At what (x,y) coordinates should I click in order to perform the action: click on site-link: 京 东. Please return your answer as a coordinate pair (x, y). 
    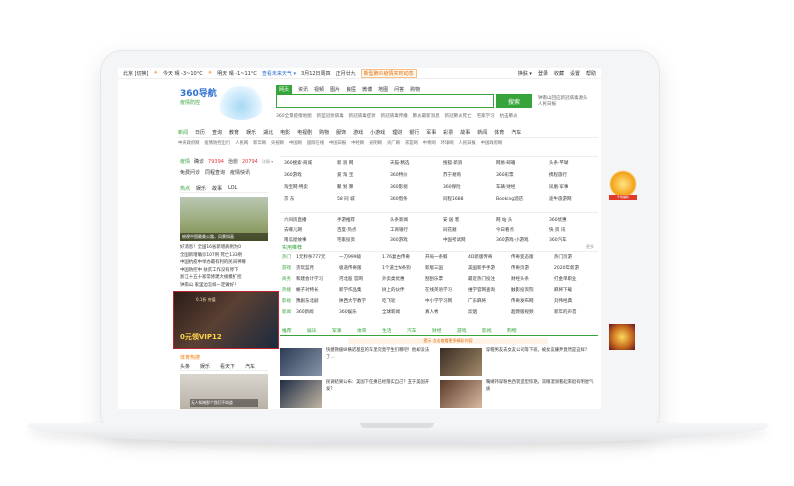
    Looking at the image, I should click on (289, 199).